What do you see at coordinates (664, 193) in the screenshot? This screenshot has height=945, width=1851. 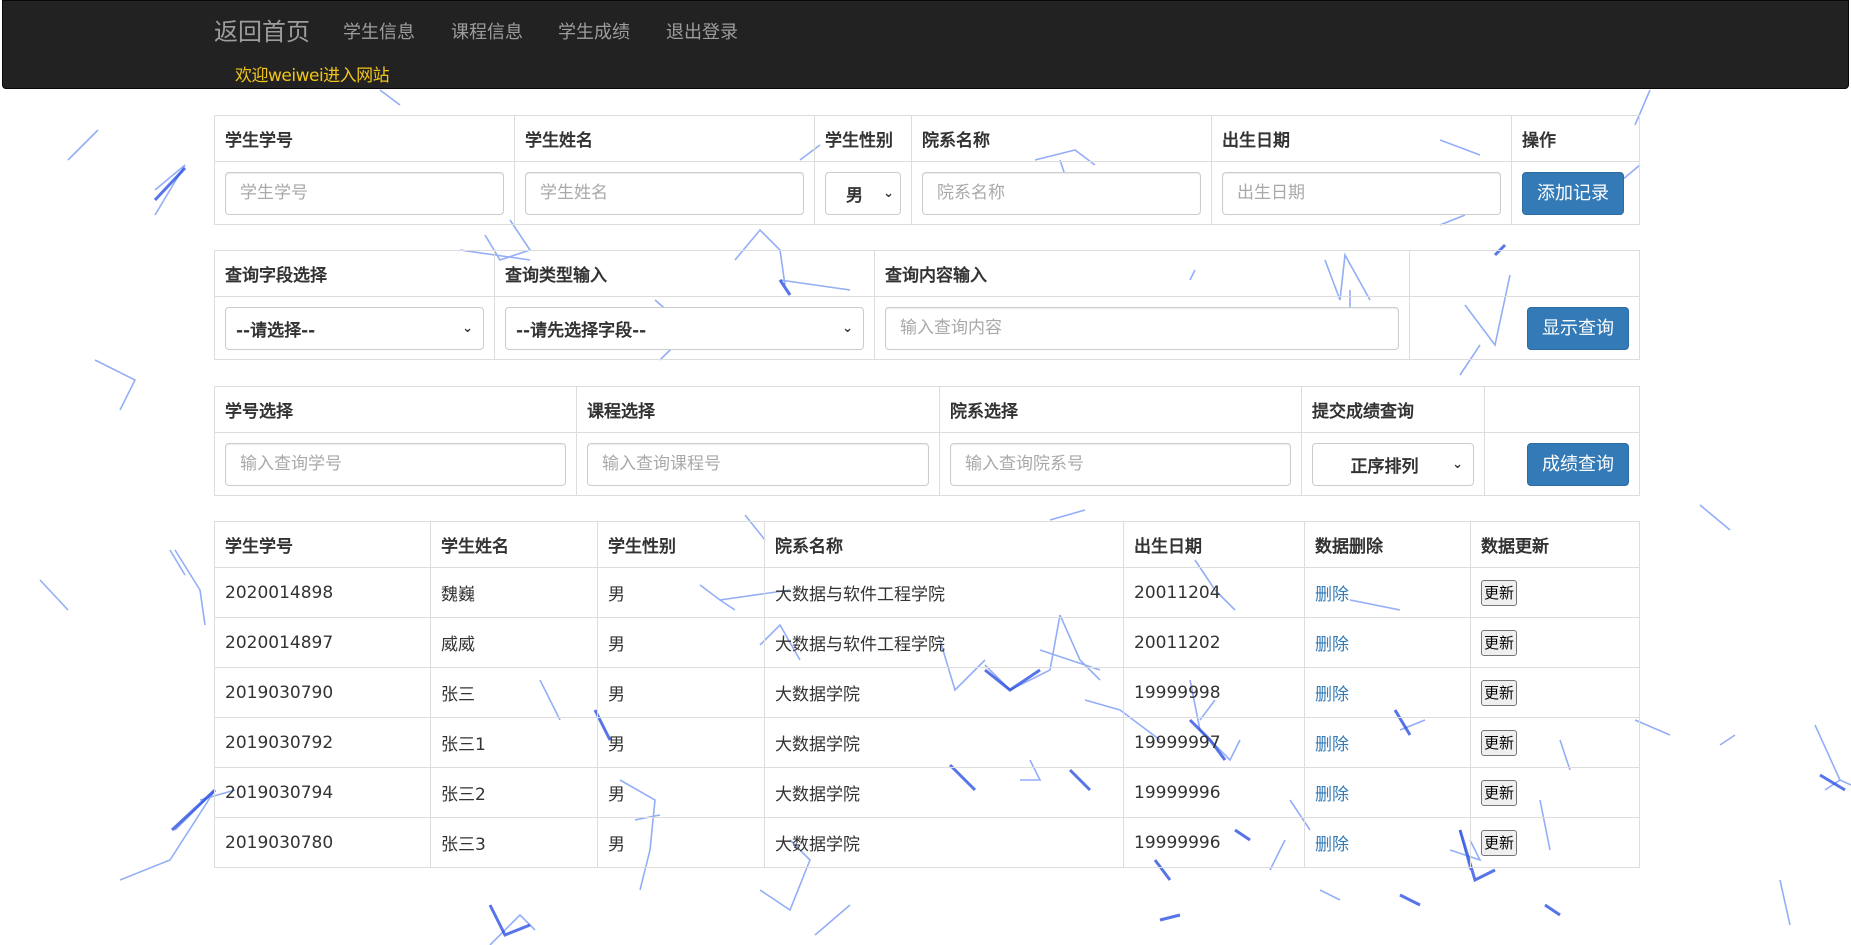 I see `student-name-input` at bounding box center [664, 193].